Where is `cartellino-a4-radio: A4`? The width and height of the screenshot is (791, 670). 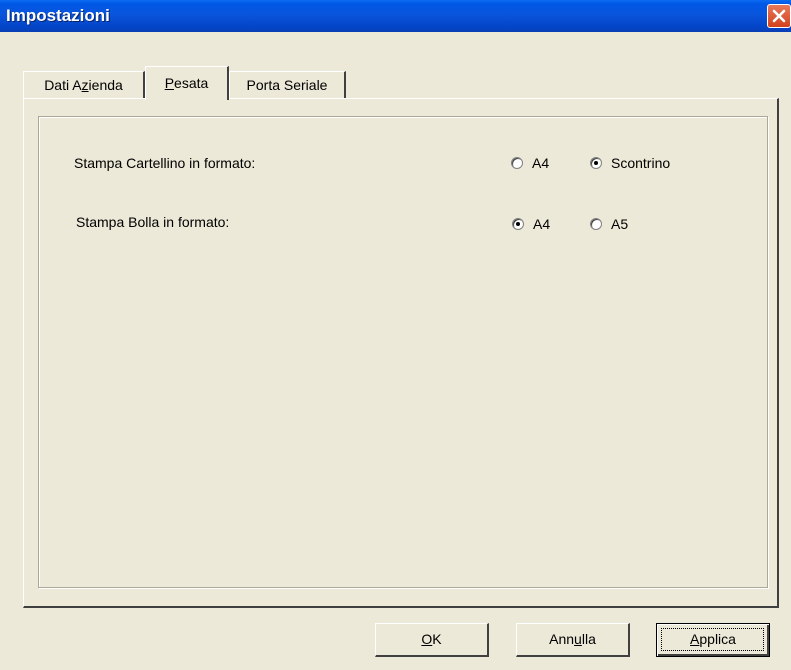
cartellino-a4-radio: A4 is located at coordinates (530, 163).